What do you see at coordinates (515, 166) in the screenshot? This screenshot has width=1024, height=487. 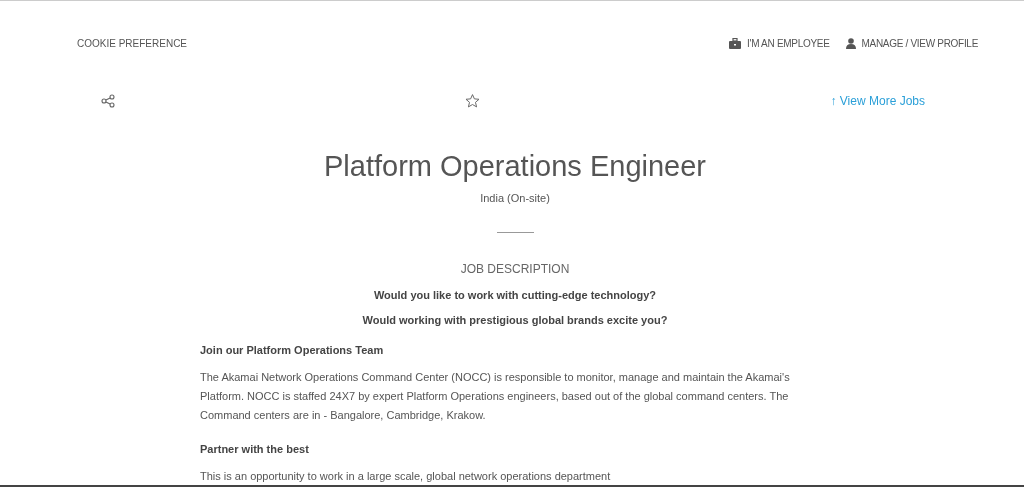 I see `job-title: Platform Operations Engineer` at bounding box center [515, 166].